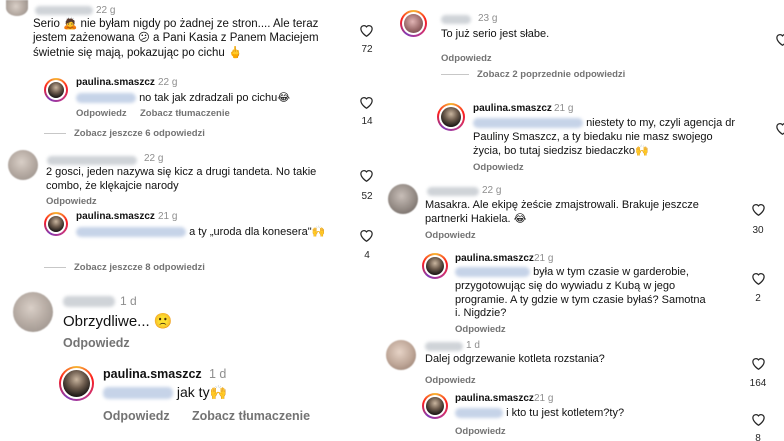  I want to click on view-more-replies: Zobacz jeszcze 6 odpowiedzi, so click(124, 133).